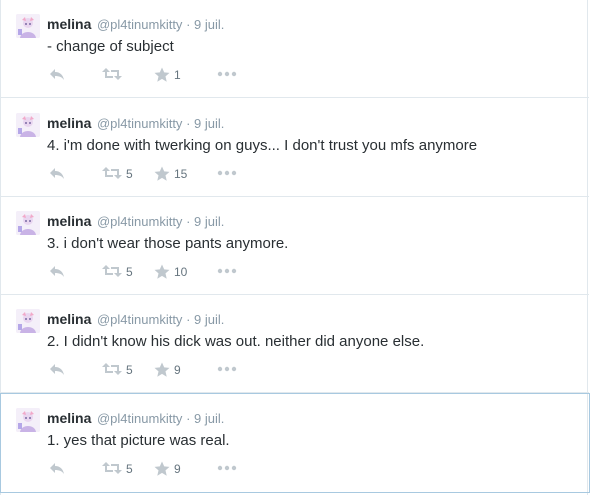  I want to click on favorite-count: 15, so click(181, 174).